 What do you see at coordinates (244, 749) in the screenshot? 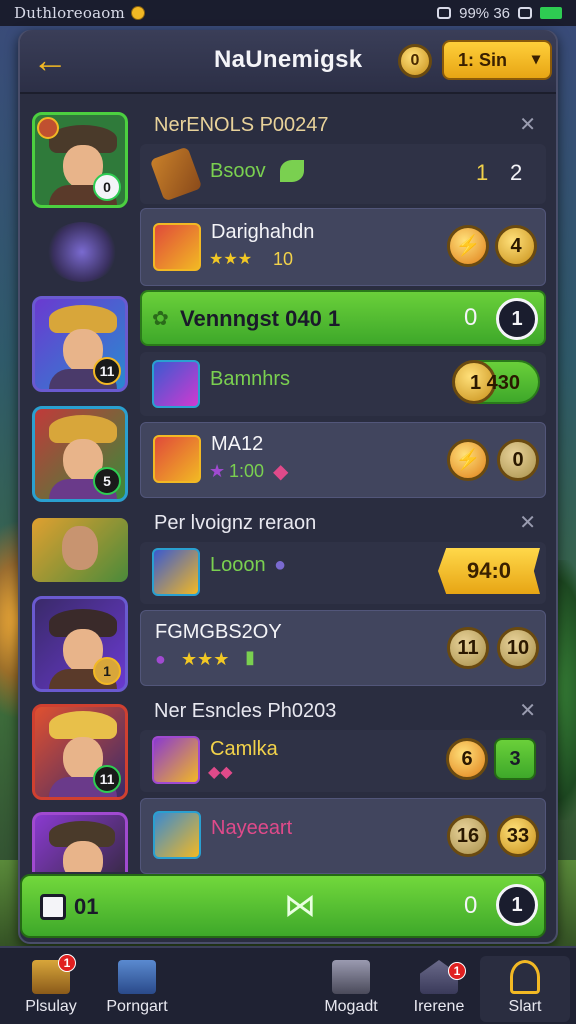
I see `item-name: Camlka` at bounding box center [244, 749].